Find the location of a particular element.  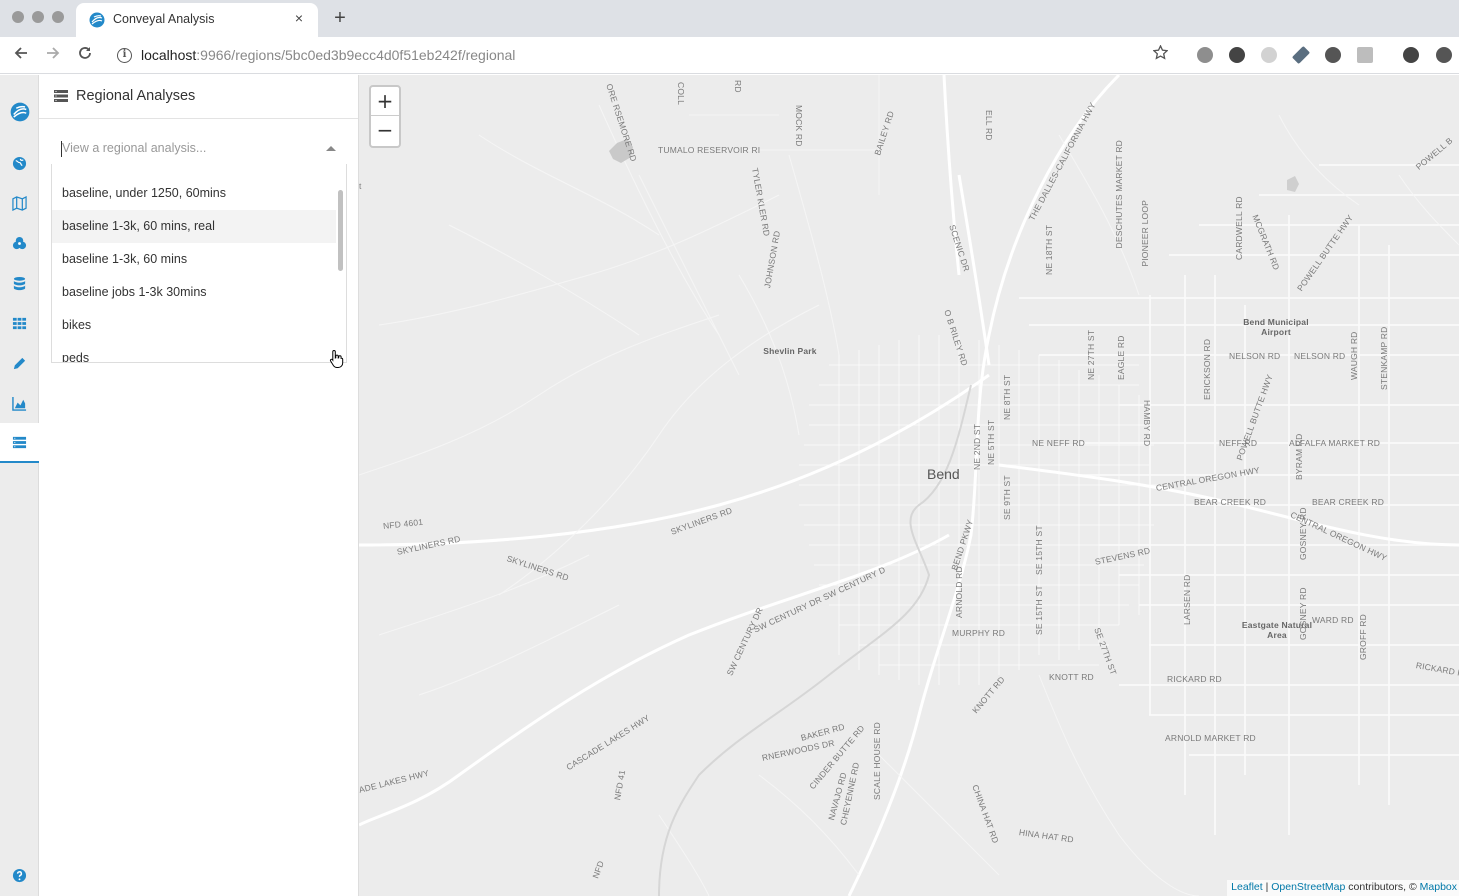

dropdown-scrollbar is located at coordinates (340, 230).